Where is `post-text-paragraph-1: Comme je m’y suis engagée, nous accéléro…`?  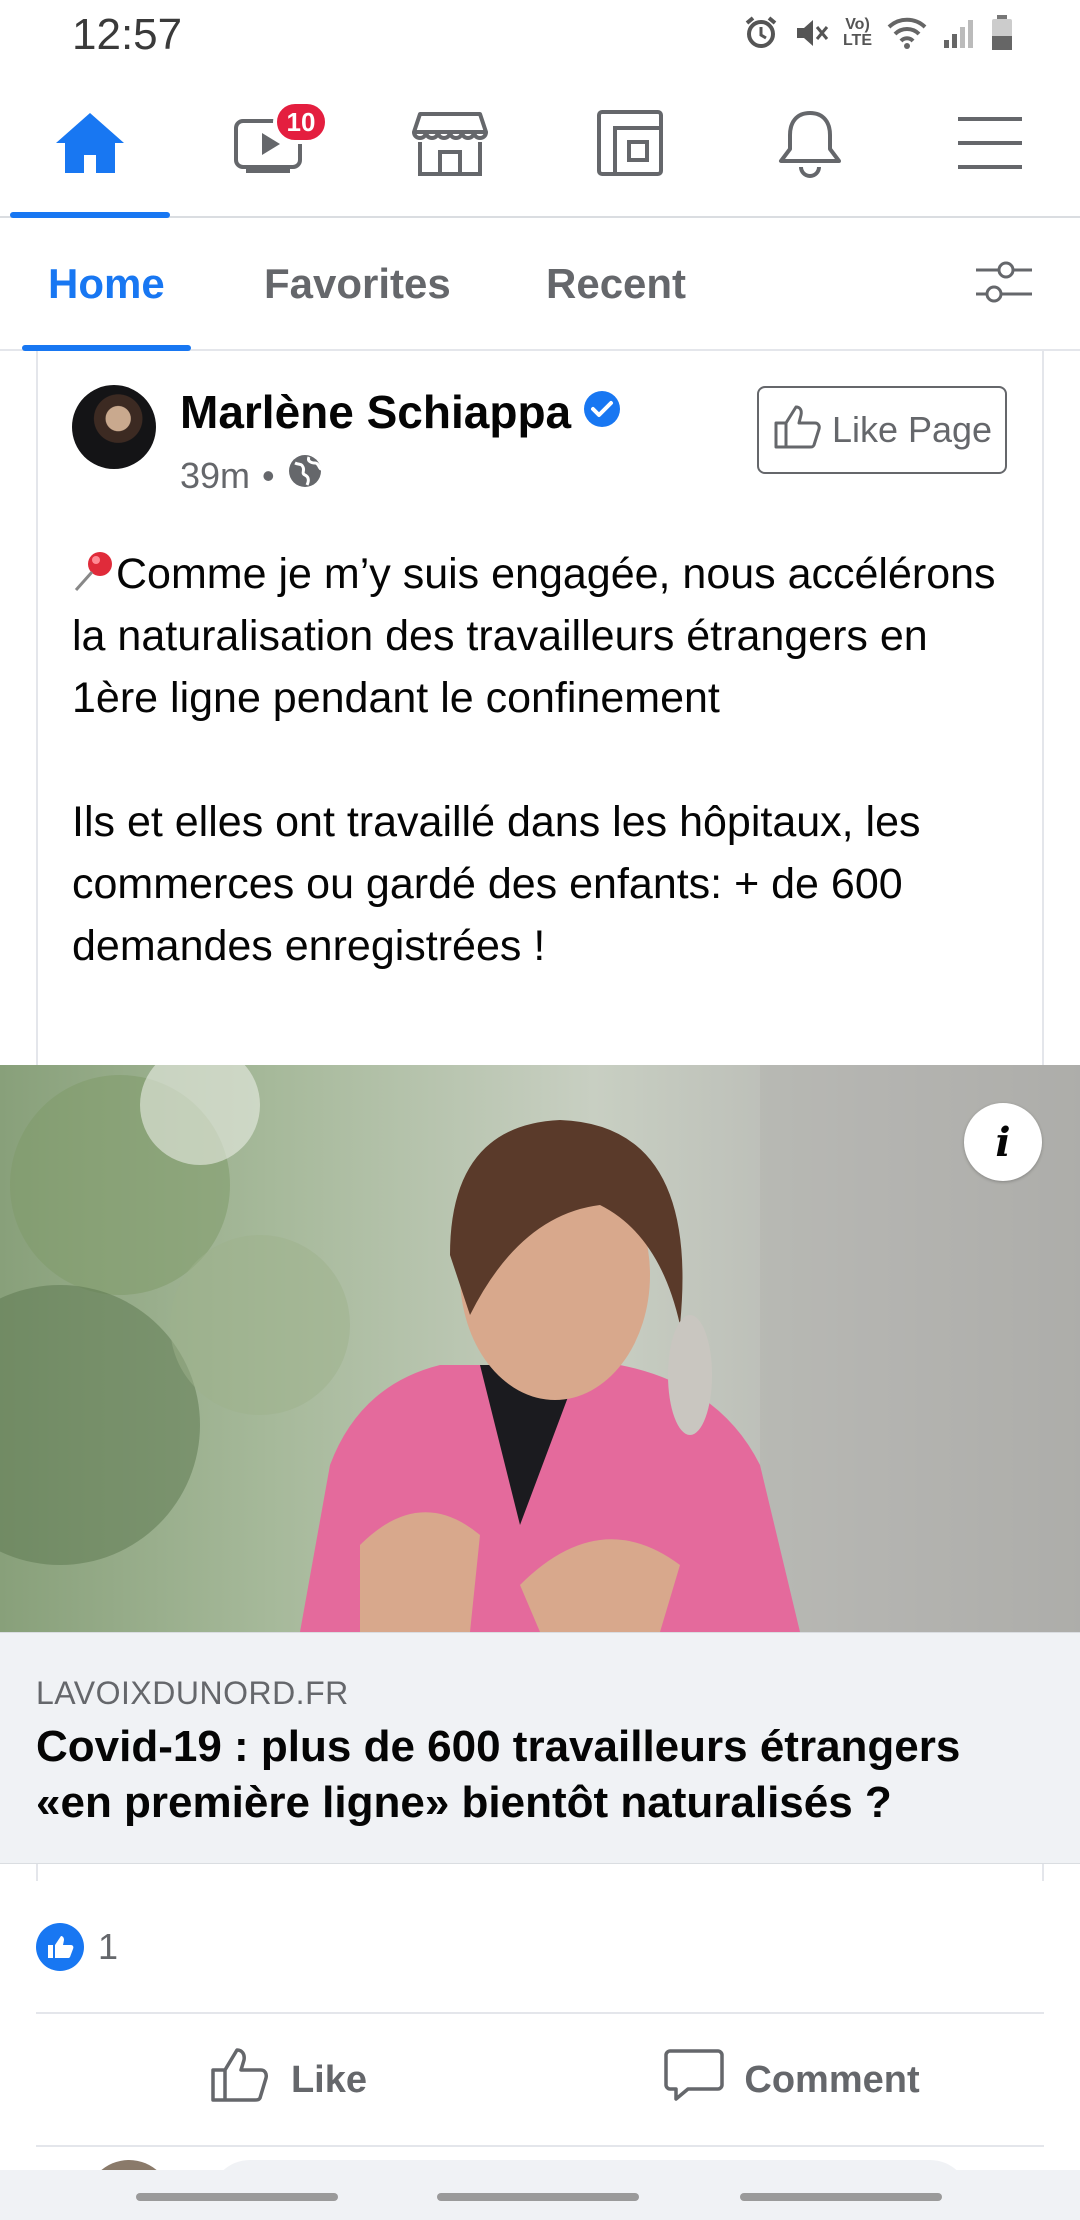 post-text-paragraph-1: Comme je m’y suis engagée, nous accéléro… is located at coordinates (542, 636).